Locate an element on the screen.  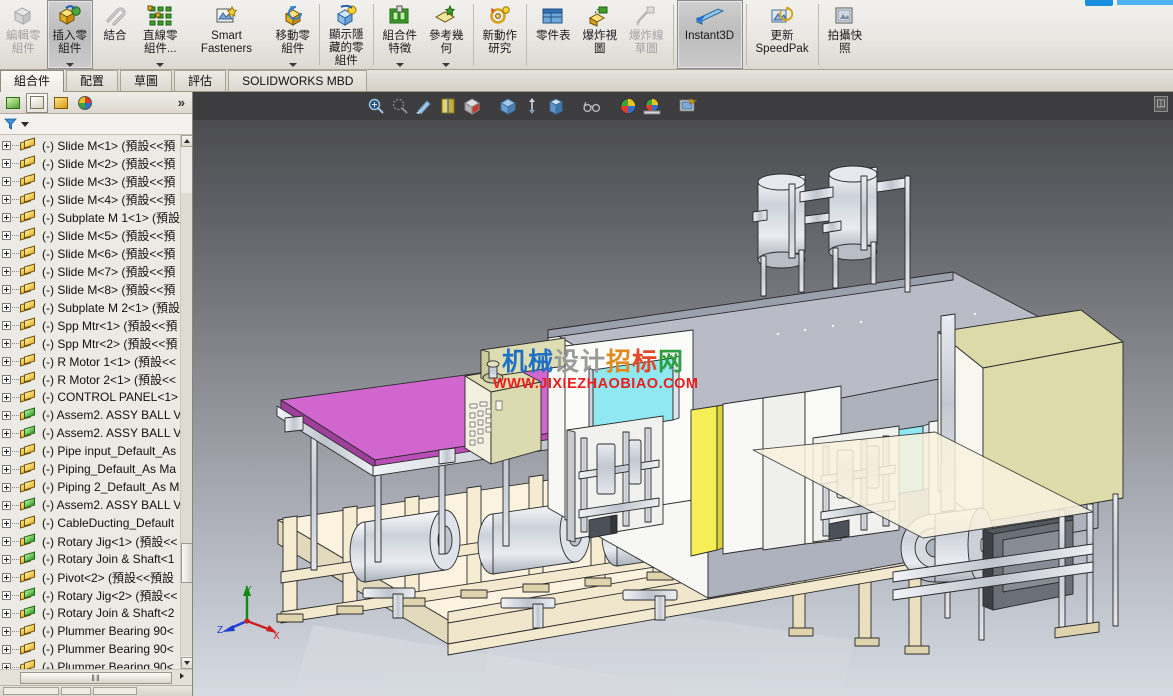
feature-tree-item: (-) Slide M<3> (預設<<預 is located at coordinates (90, 181).